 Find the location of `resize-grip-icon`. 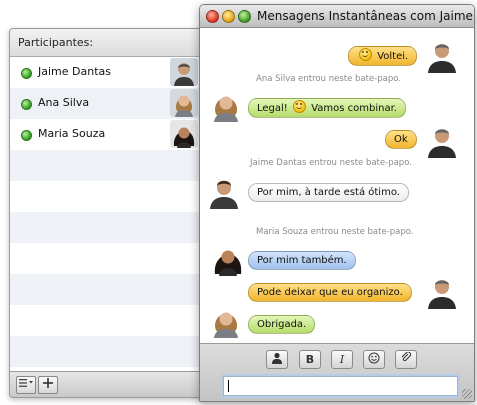

resize-grip-icon is located at coordinates (467, 394).